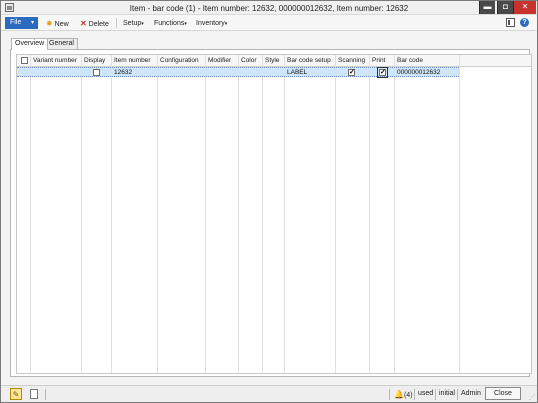 This screenshot has width=538, height=403. I want to click on column-header-bar-code: Bar code, so click(426, 61).